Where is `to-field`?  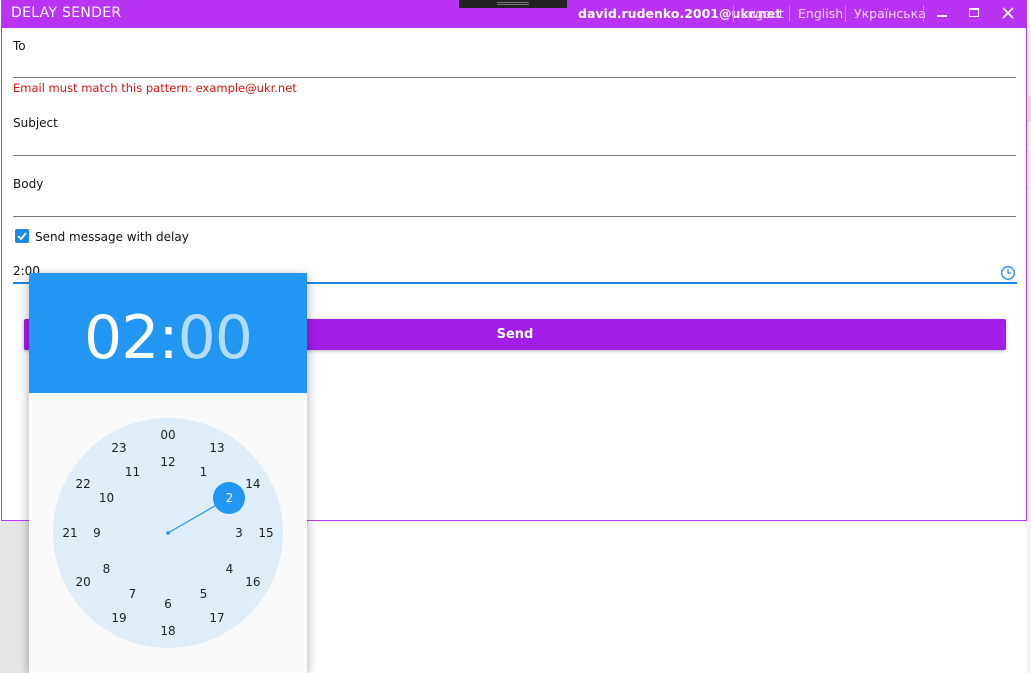 to-field is located at coordinates (514, 65).